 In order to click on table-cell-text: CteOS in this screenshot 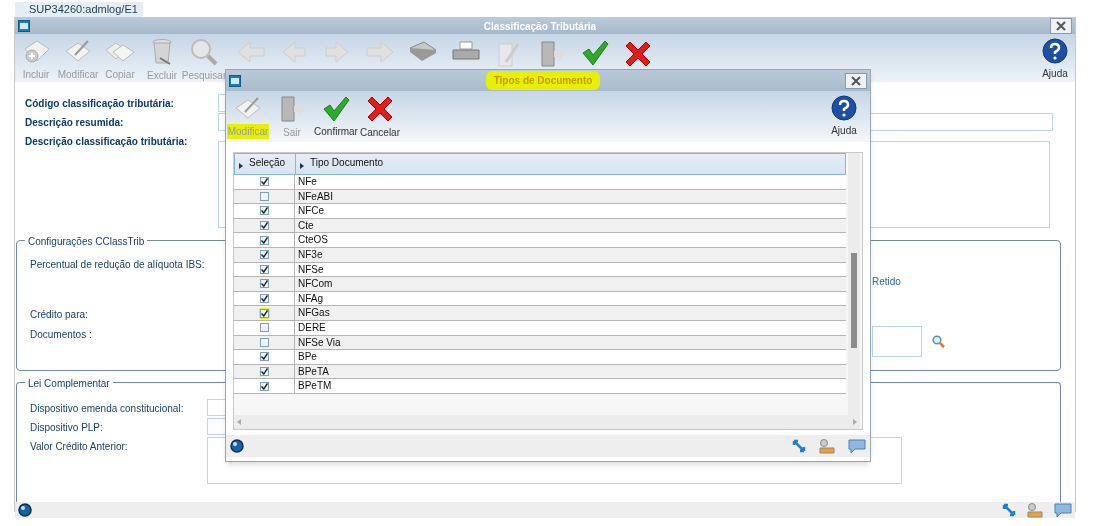, I will do `click(312, 240)`.